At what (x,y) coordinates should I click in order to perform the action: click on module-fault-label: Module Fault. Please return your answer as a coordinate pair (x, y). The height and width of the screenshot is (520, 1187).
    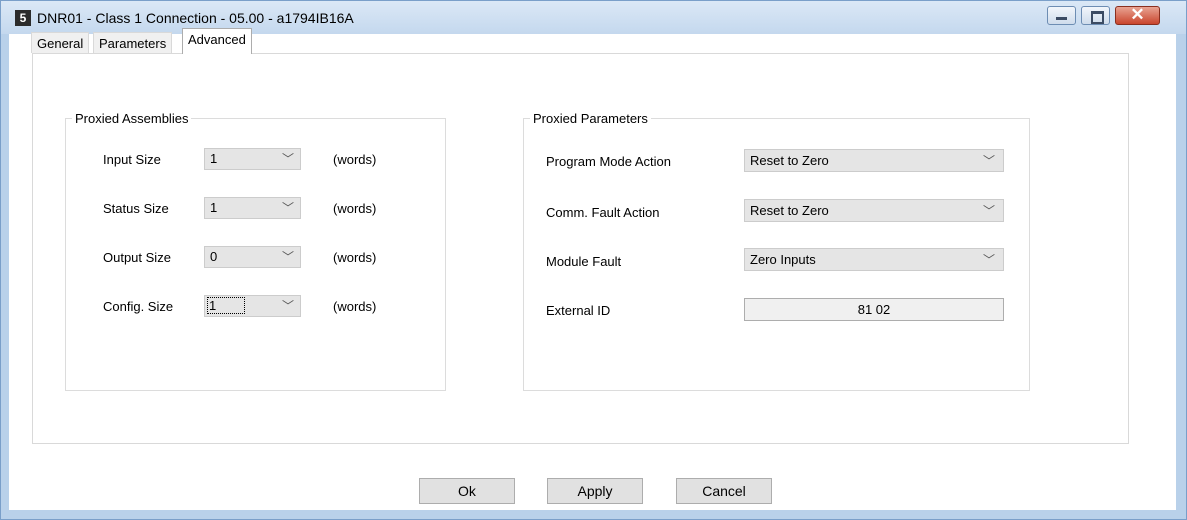
    Looking at the image, I should click on (584, 261).